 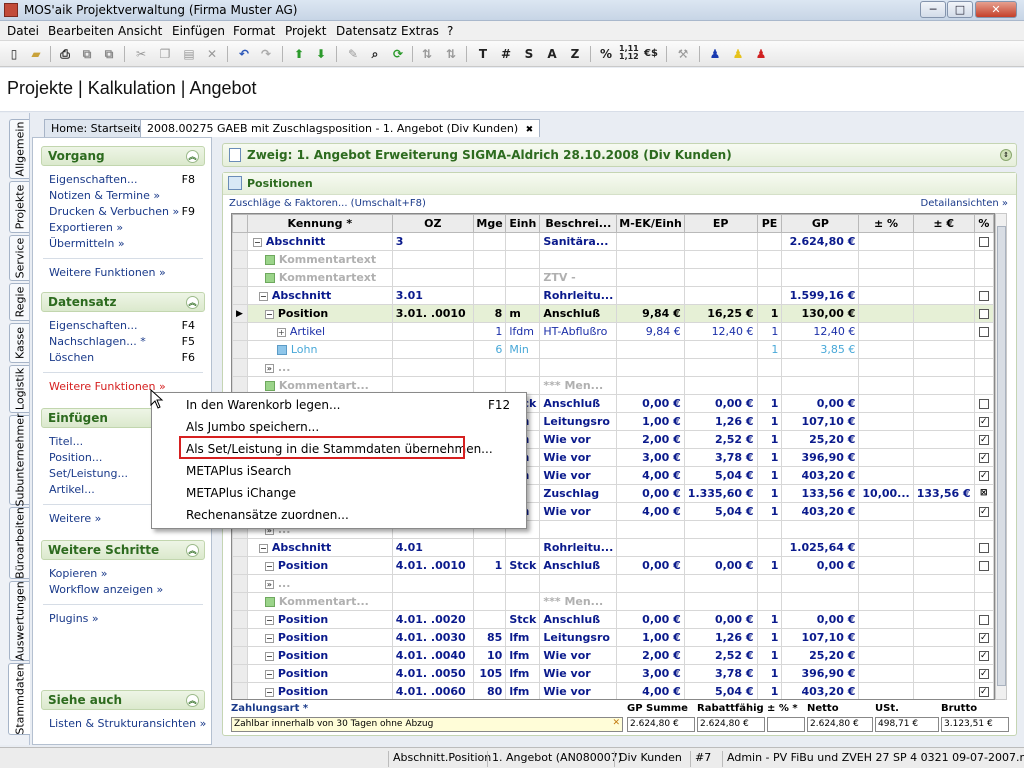 I want to click on cell-mge: 10, so click(x=489, y=655).